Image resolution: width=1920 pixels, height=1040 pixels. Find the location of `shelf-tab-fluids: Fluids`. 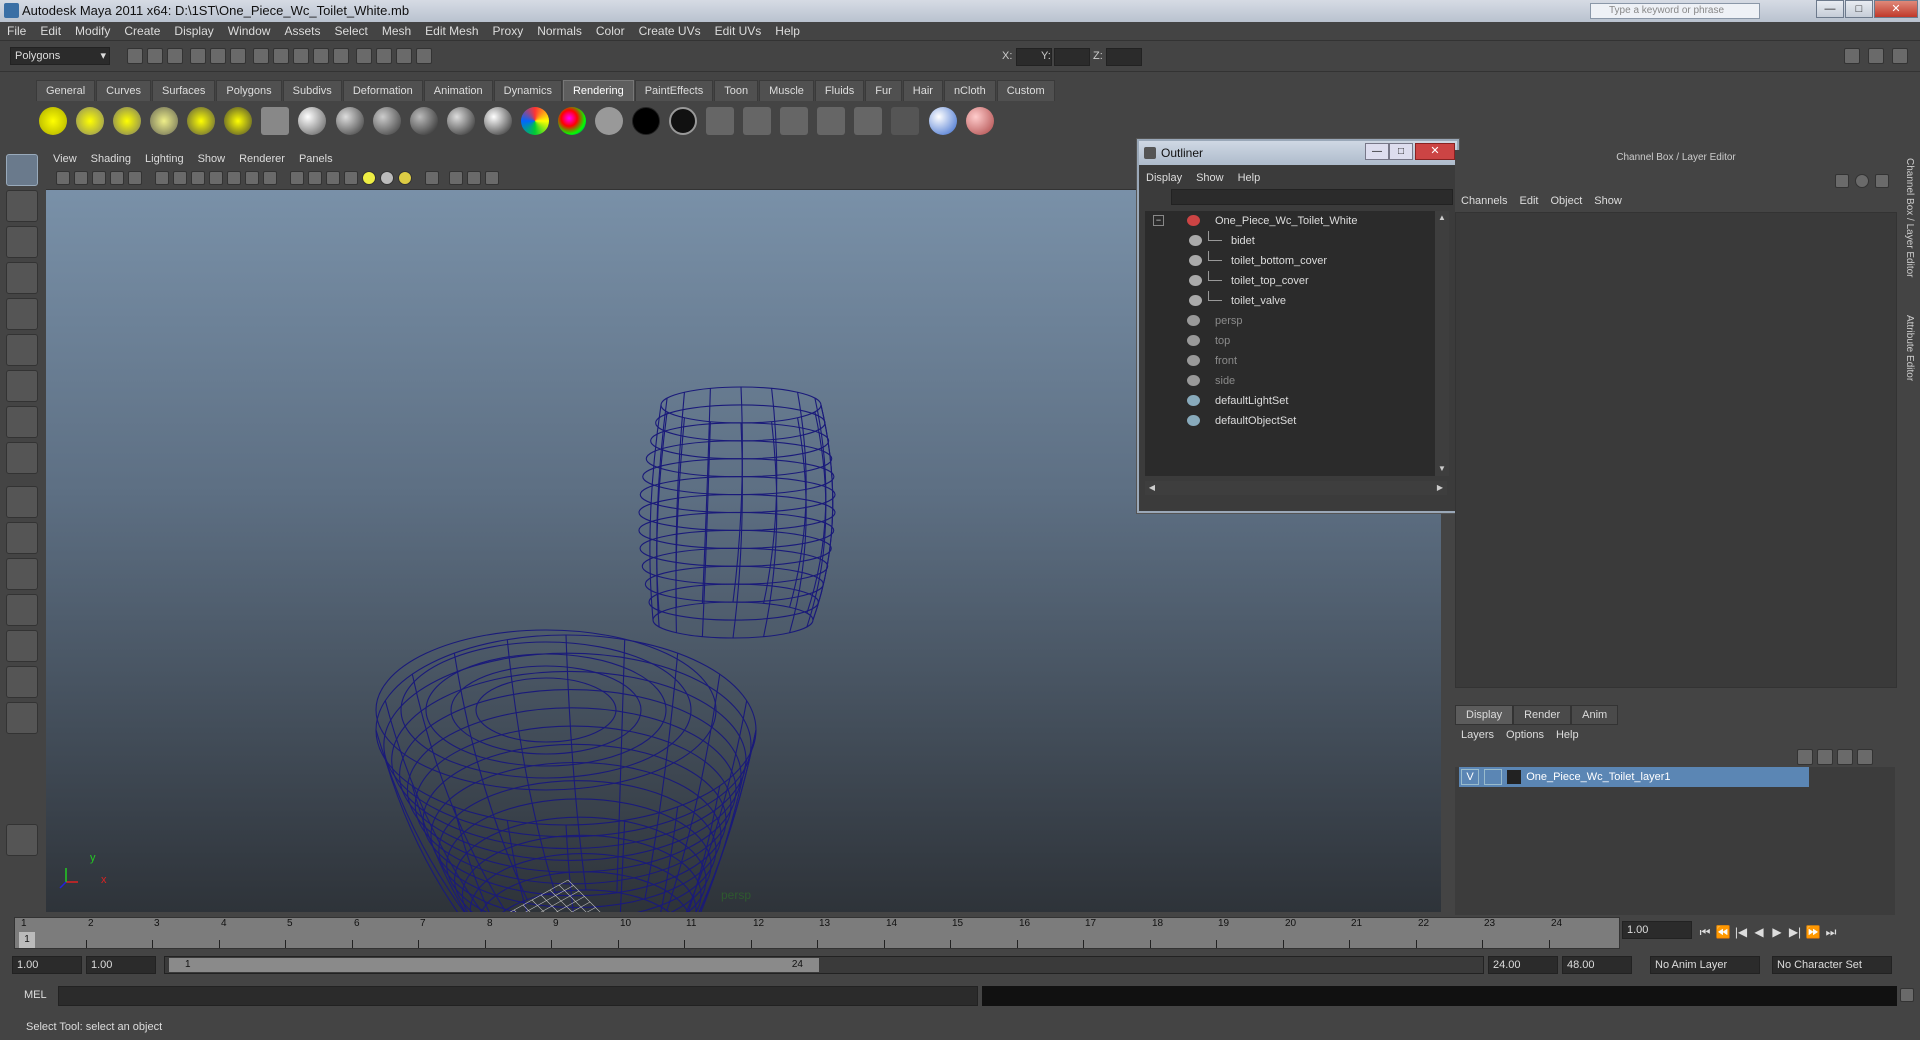

shelf-tab-fluids: Fluids is located at coordinates (839, 91).